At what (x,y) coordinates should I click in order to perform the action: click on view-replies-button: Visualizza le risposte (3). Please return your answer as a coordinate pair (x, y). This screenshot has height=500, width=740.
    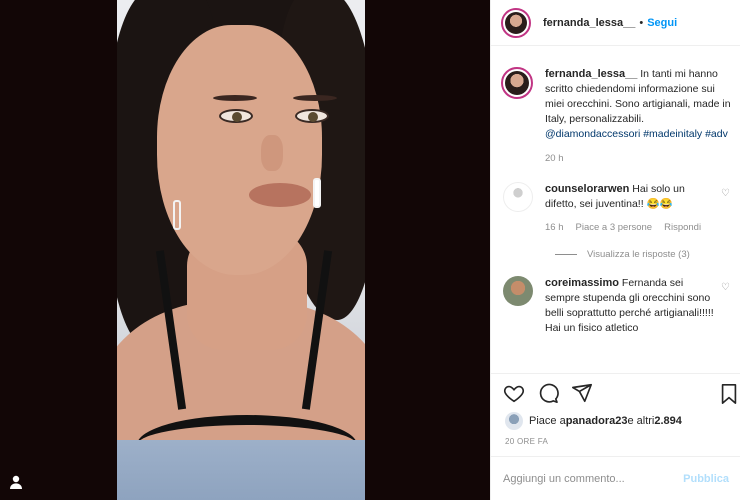
    Looking at the image, I should click on (643, 254).